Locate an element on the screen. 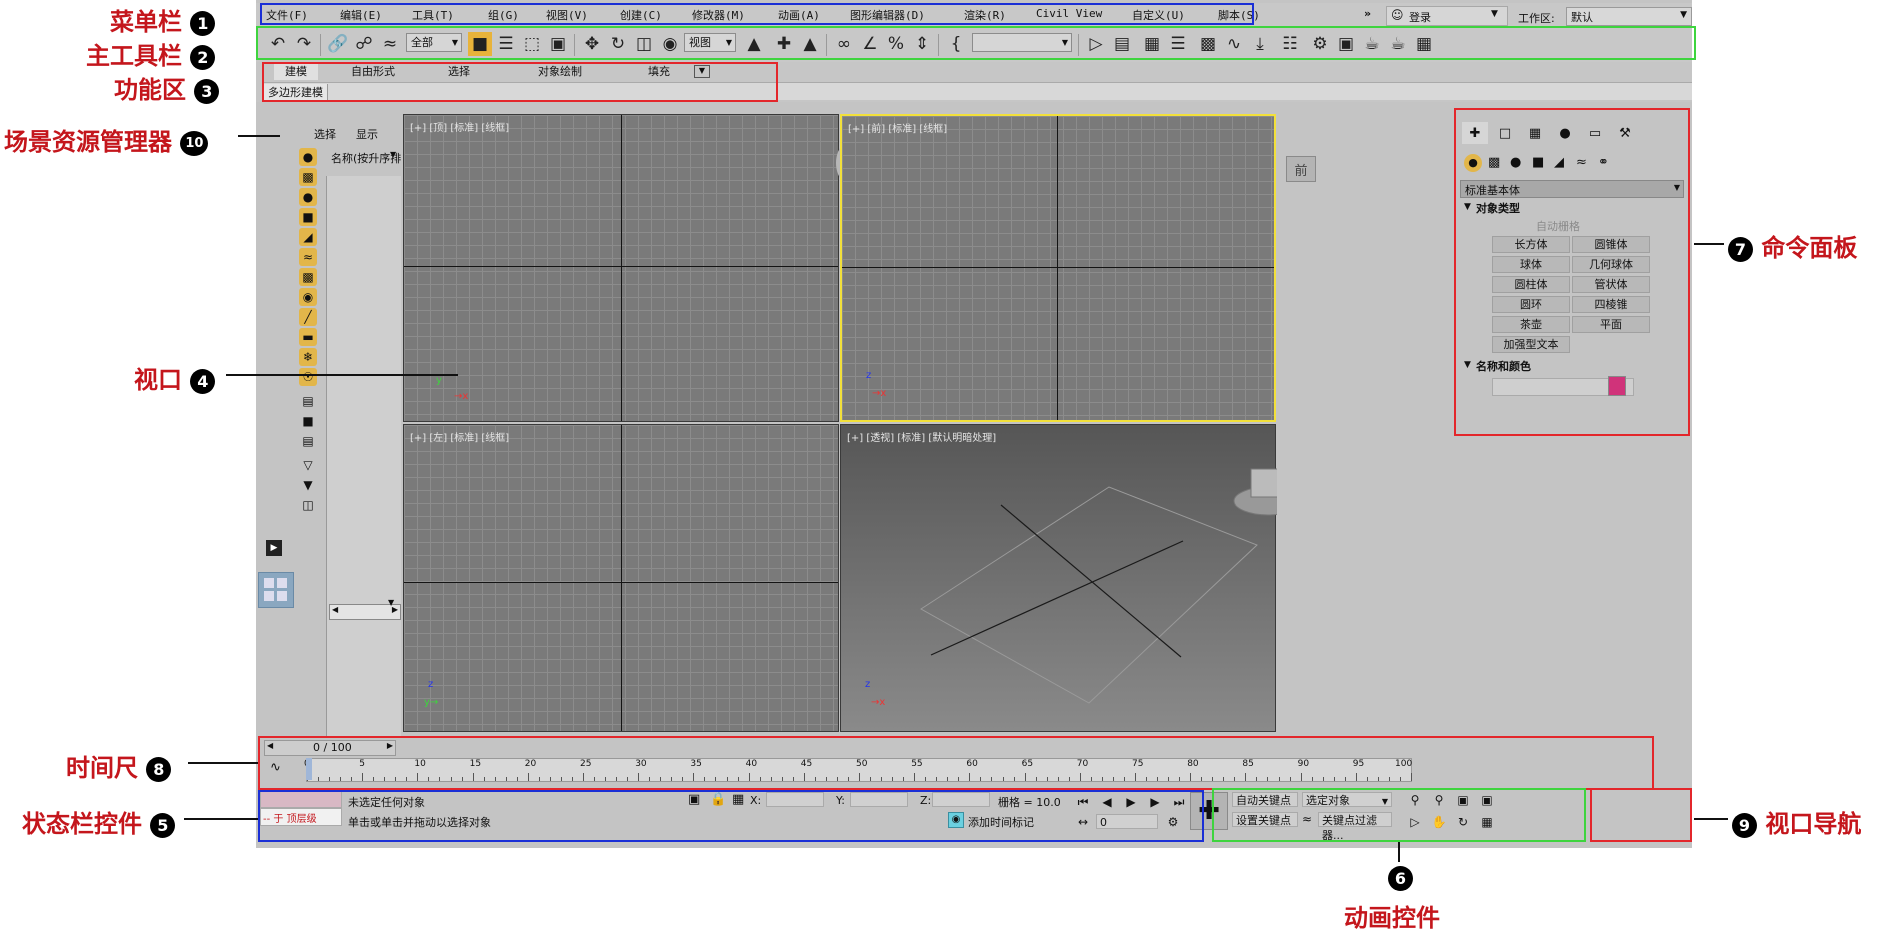  annotation-number: 6 is located at coordinates (1400, 878).